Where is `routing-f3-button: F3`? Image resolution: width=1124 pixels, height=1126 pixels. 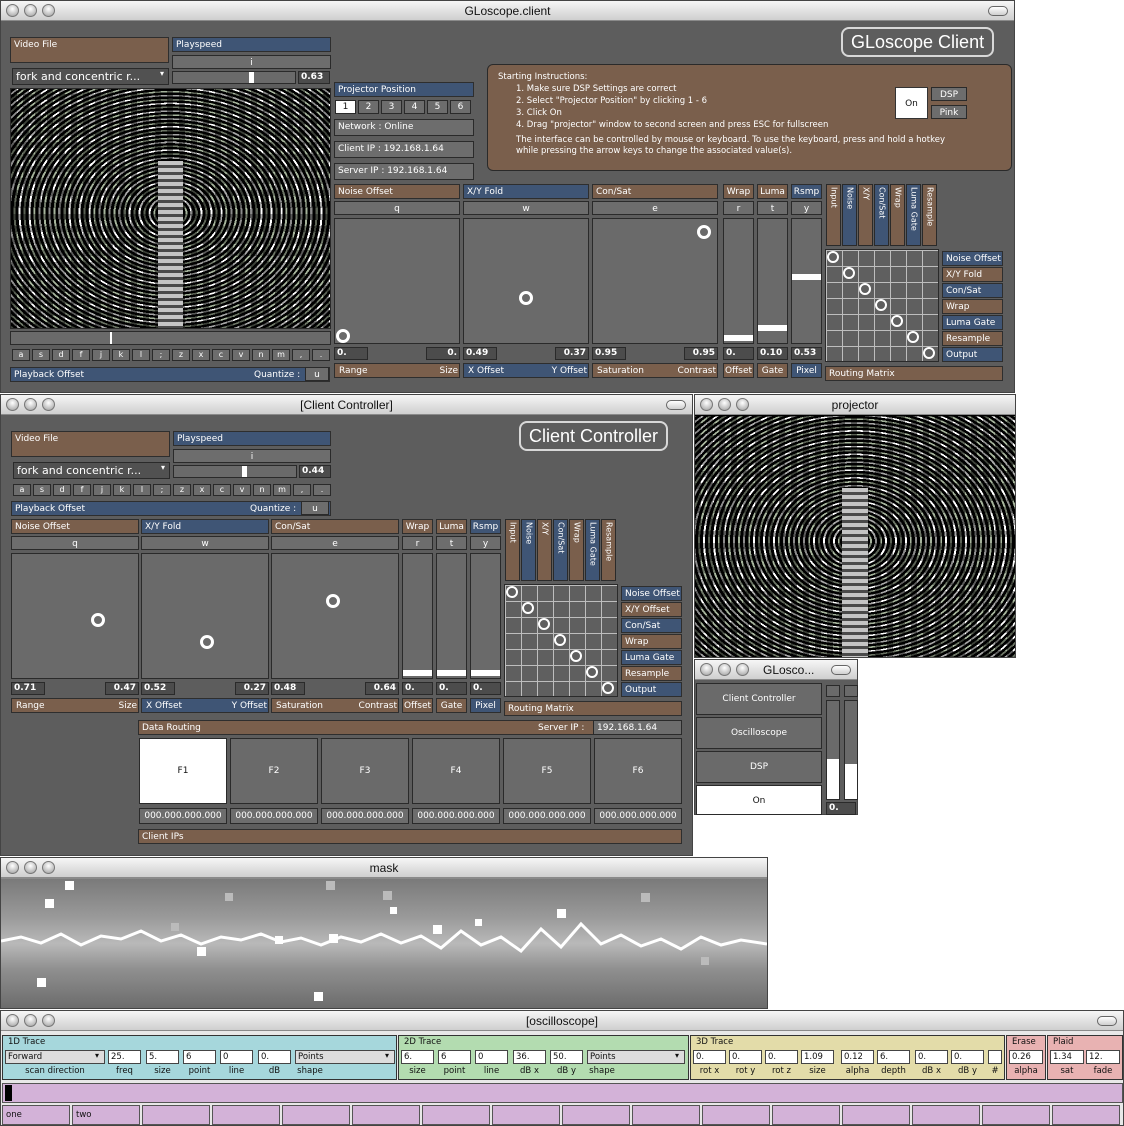
routing-f3-button: F3 is located at coordinates (365, 771).